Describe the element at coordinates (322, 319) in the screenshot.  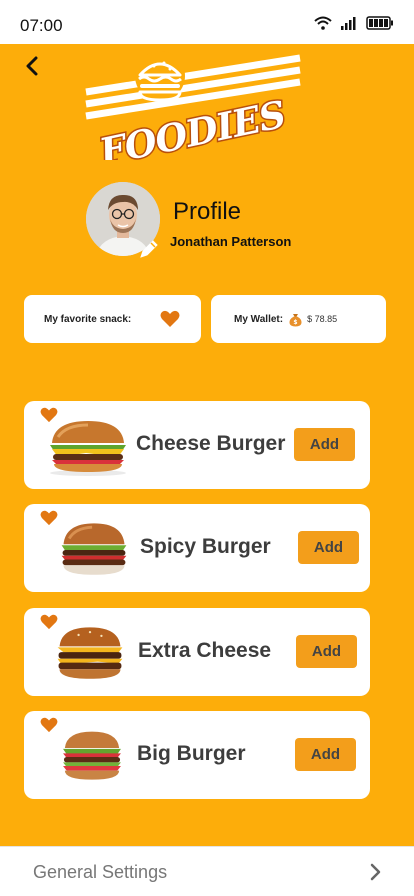
I see `wallet-amount: $ 78.85` at that location.